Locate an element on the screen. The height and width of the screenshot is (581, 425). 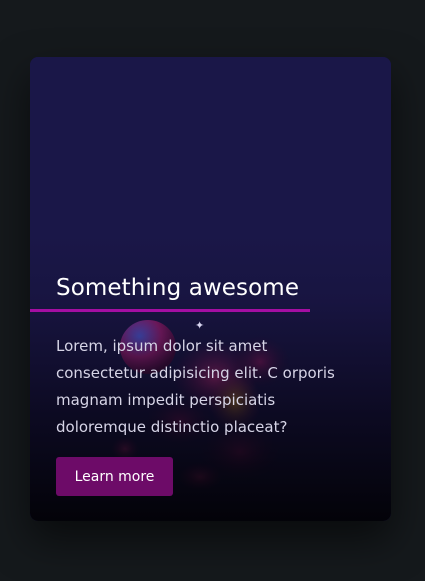
learn-more-button: Learn more is located at coordinates (114, 476).